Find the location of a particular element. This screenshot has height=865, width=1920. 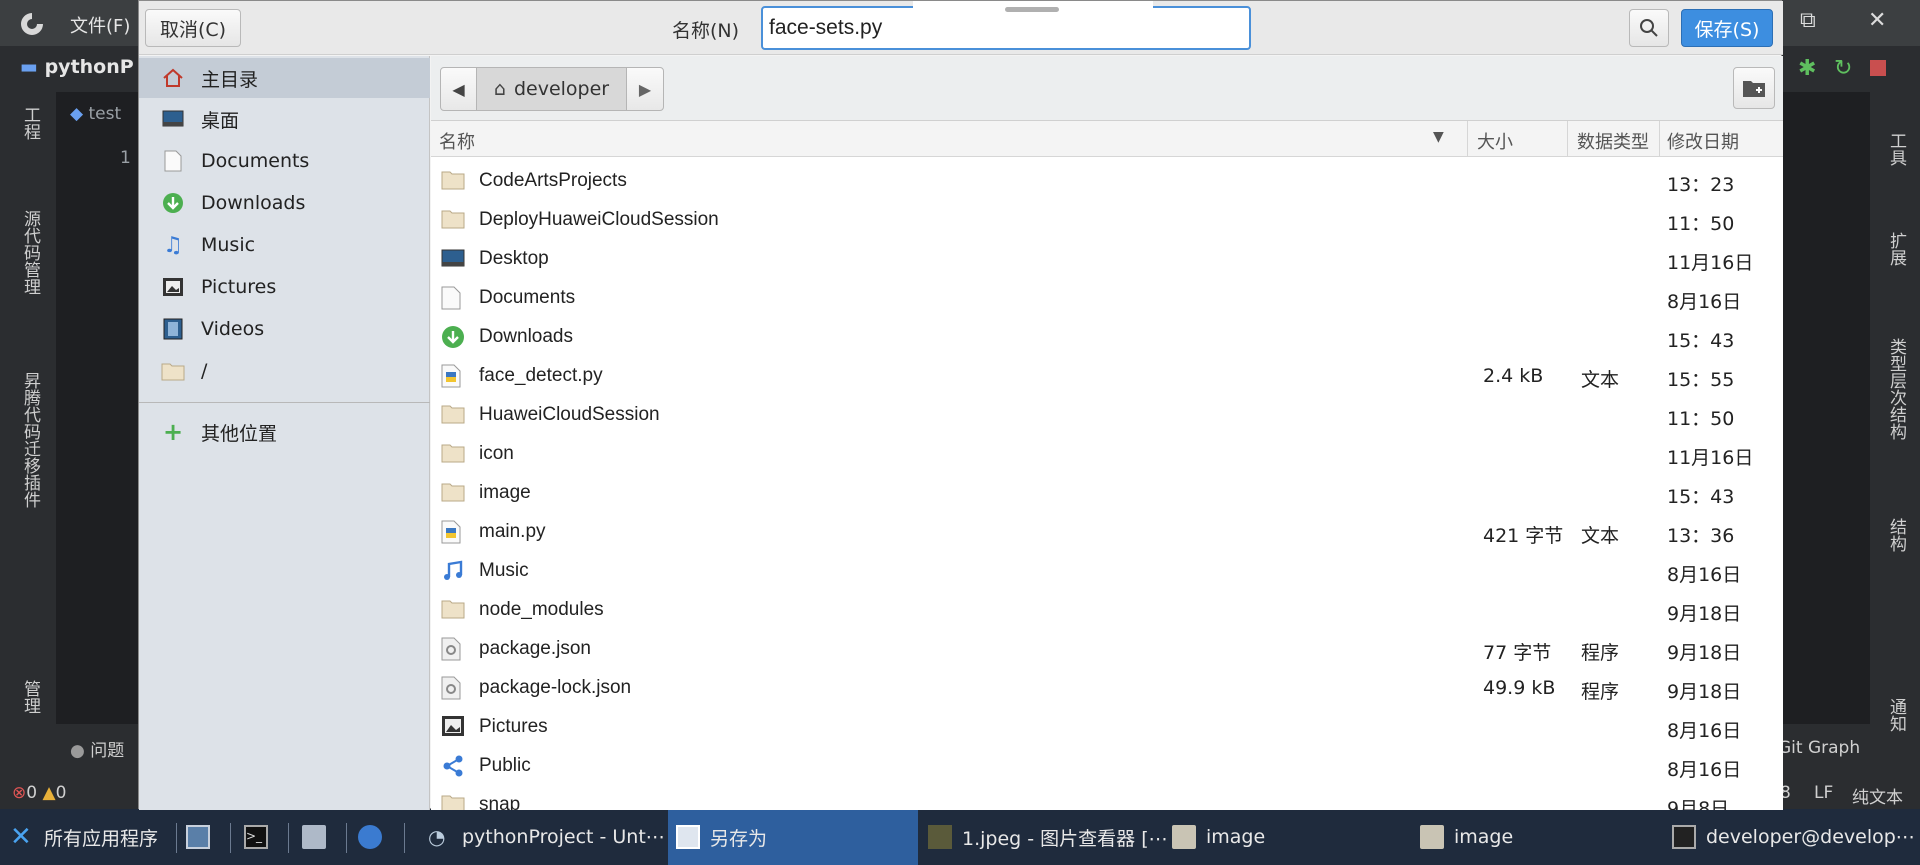

error-count: ⊗0 ▲0 is located at coordinates (39, 793).